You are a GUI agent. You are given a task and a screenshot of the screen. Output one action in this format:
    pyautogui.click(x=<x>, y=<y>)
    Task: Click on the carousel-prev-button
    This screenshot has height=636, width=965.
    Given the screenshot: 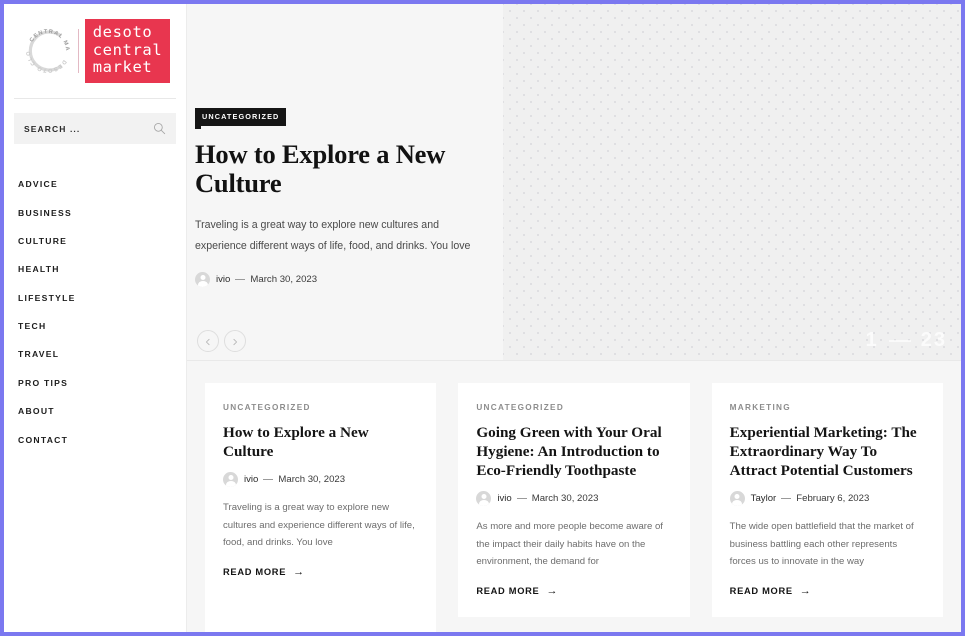 What is the action you would take?
    pyautogui.click(x=208, y=341)
    